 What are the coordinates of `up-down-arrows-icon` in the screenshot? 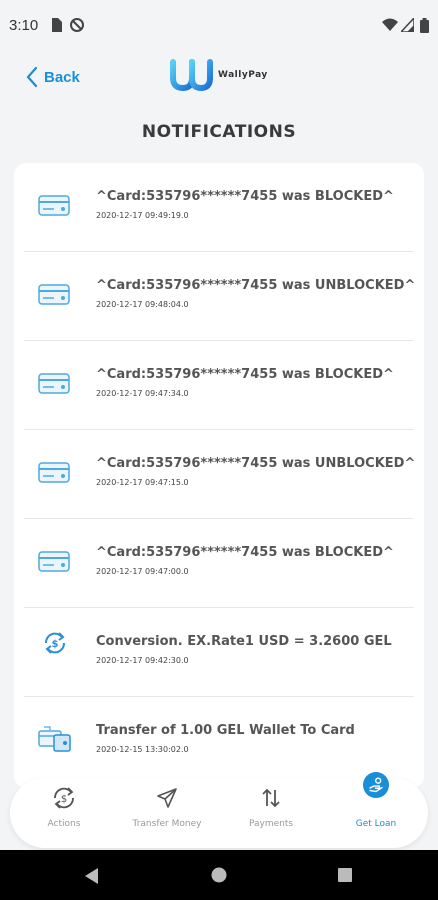 It's located at (271, 798).